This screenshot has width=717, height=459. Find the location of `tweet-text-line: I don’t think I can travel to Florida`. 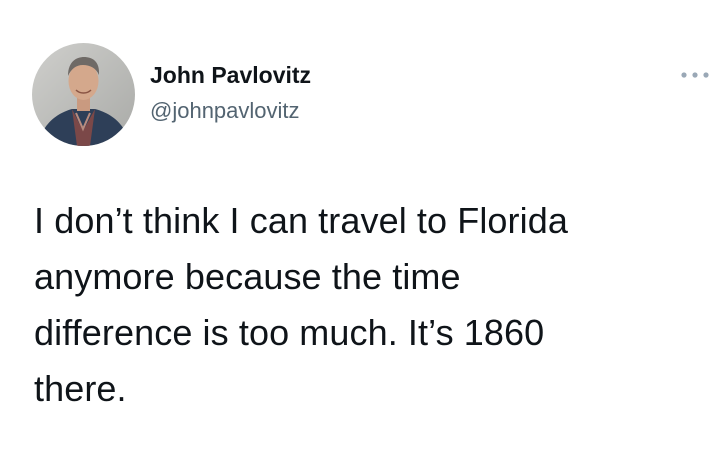

tweet-text-line: I don’t think I can travel to Florida is located at coordinates (301, 220).